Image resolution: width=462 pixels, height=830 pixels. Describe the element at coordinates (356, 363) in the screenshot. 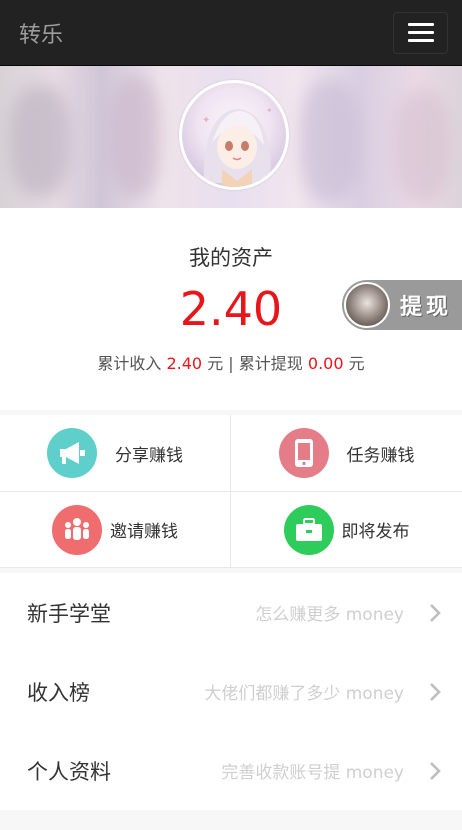

I see `withdrawn-unit: 元` at that location.